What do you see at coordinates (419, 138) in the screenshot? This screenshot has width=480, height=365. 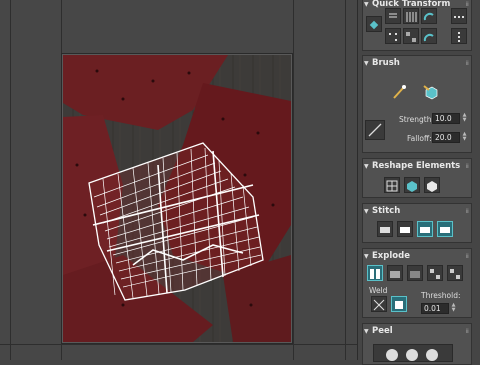 I see `falloff-label: Falloff:` at bounding box center [419, 138].